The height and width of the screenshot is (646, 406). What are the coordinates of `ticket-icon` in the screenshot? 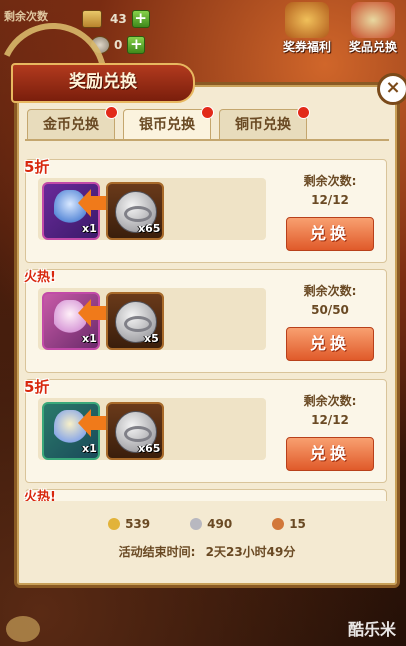 It's located at (92, 19).